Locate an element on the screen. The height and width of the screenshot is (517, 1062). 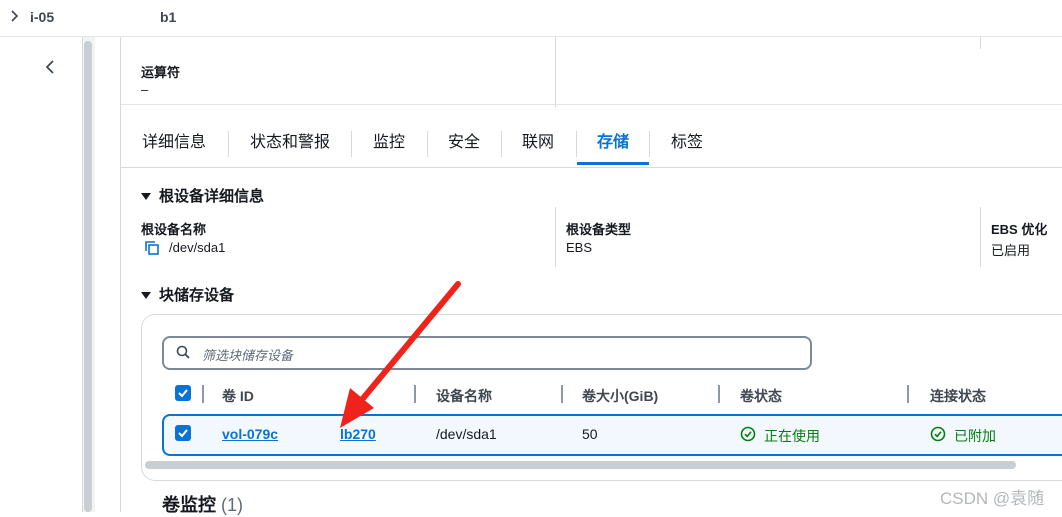
col-volume-size: 卷大小(GiB) is located at coordinates (620, 396).